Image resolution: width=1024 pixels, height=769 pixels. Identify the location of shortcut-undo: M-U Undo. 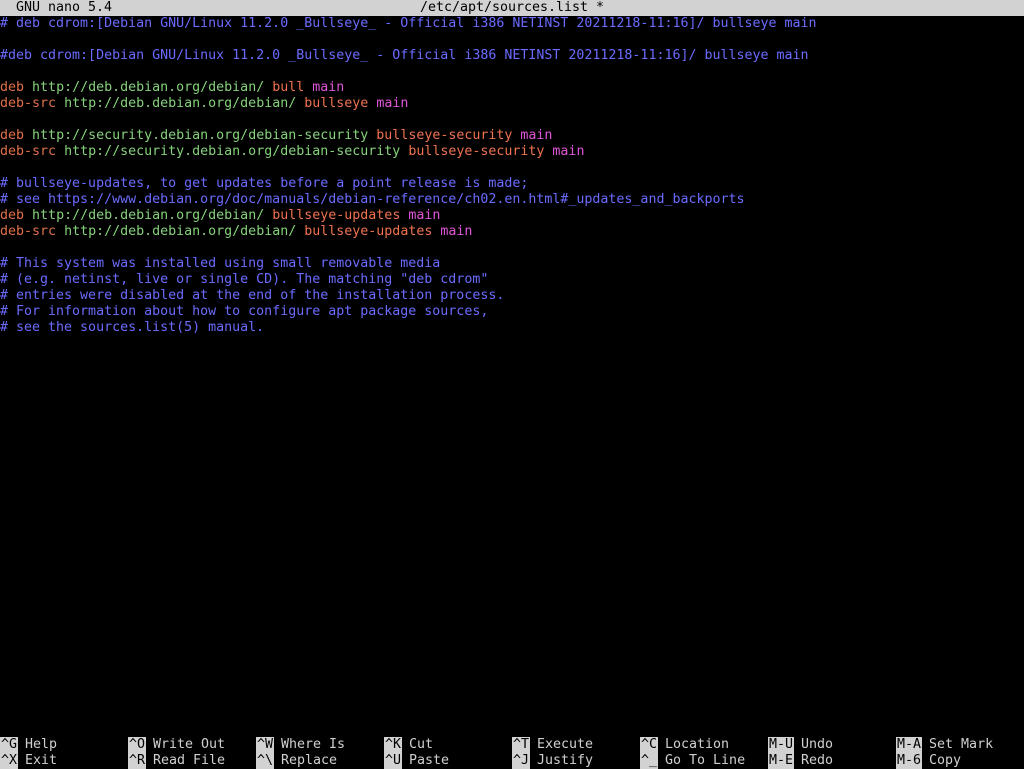
(800, 745).